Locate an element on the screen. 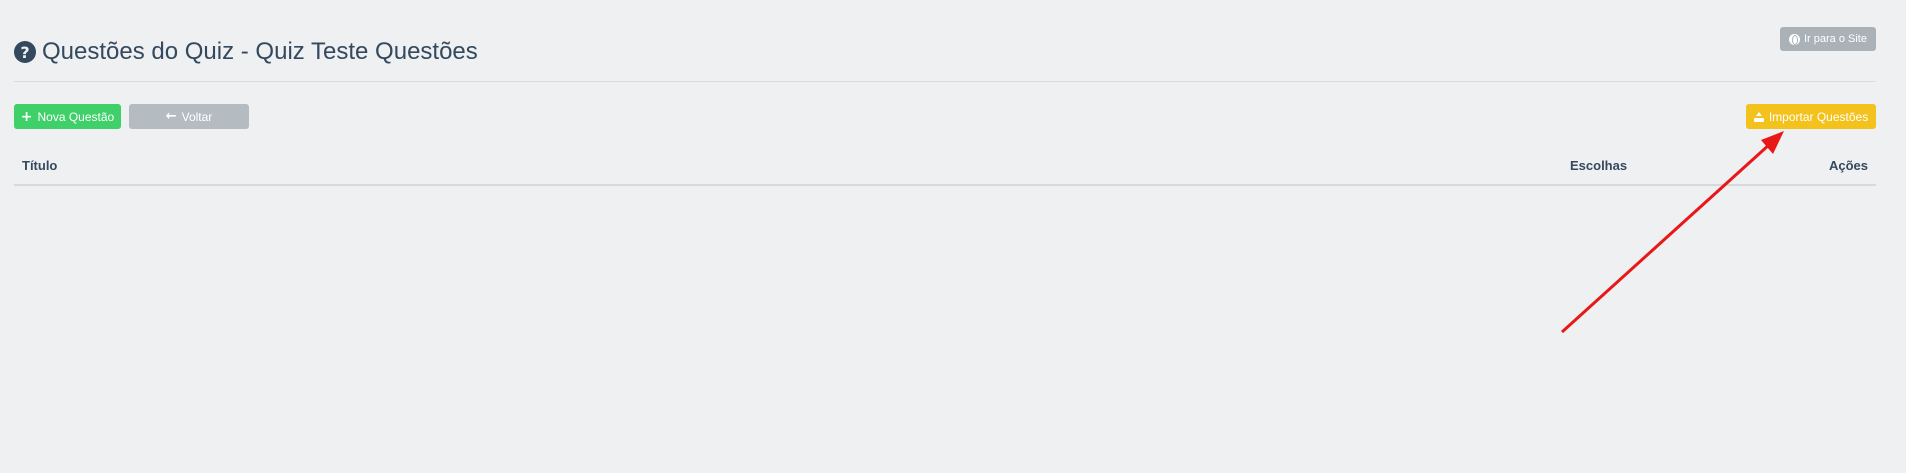 Image resolution: width=1906 pixels, height=473 pixels. annotation-arrow is located at coordinates (1672, 232).